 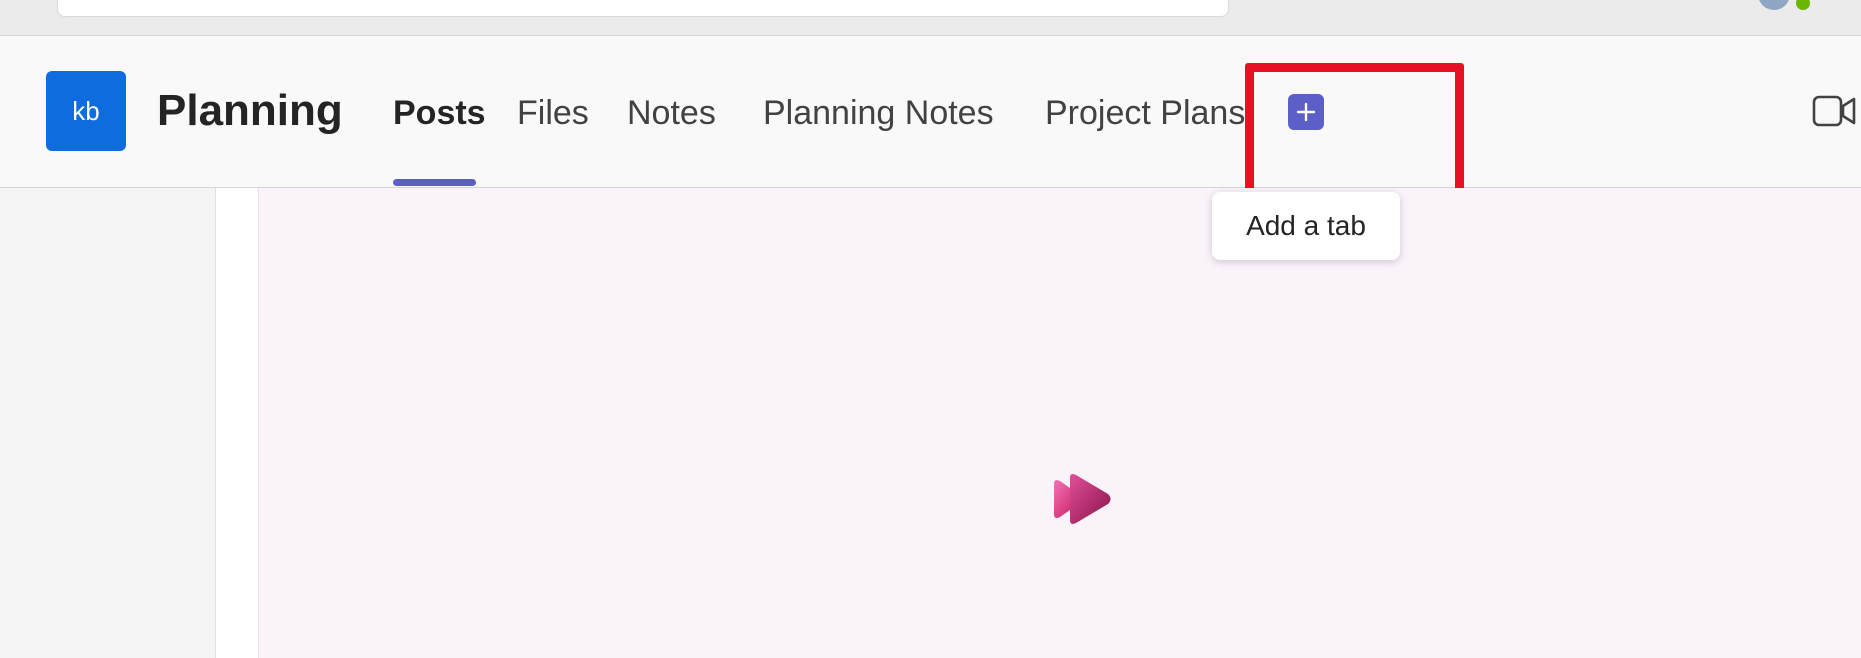 I want to click on active-tab-indicator, so click(x=434, y=182).